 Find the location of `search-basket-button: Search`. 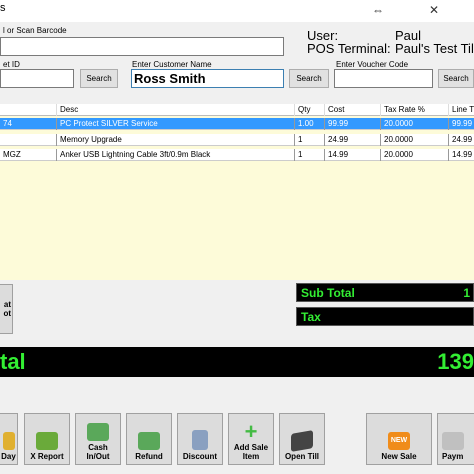

search-basket-button: Search is located at coordinates (99, 78).